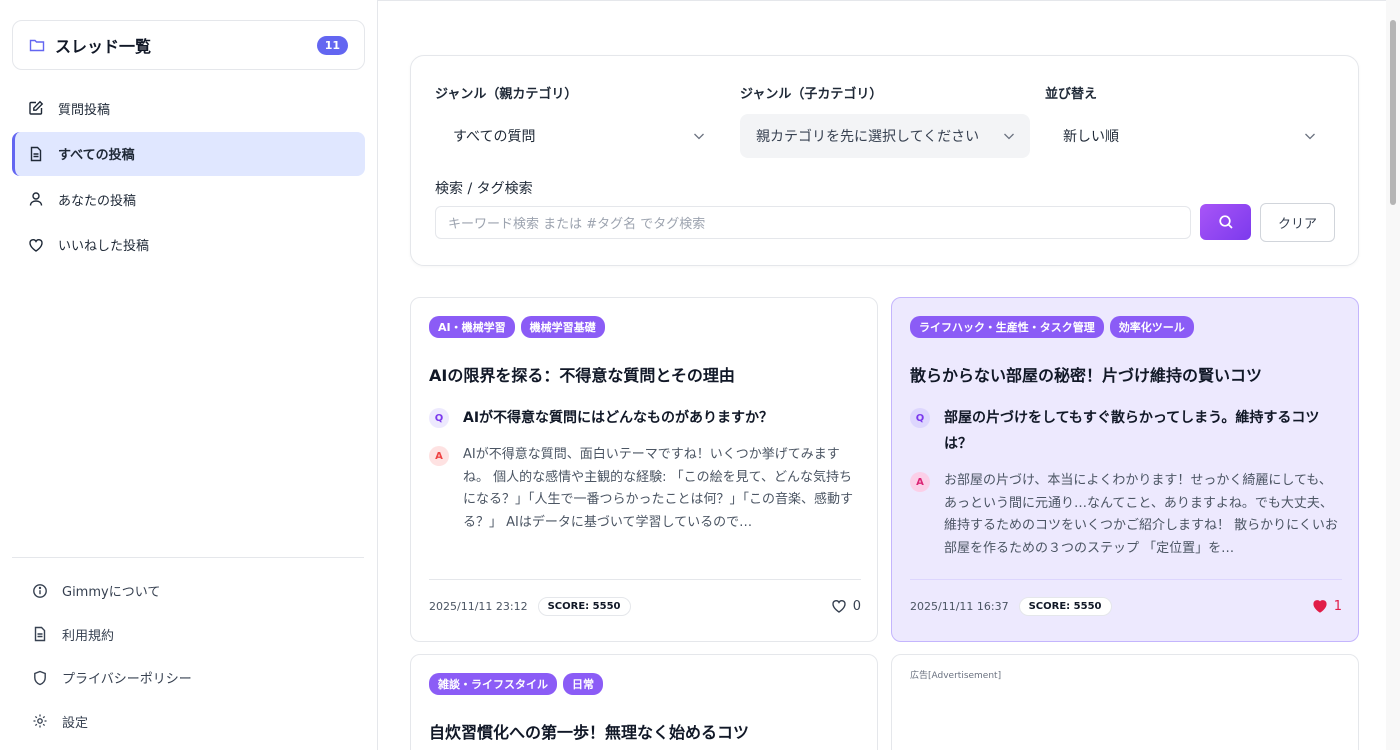 This screenshot has width=1400, height=750. I want to click on like-button: 0, so click(846, 606).